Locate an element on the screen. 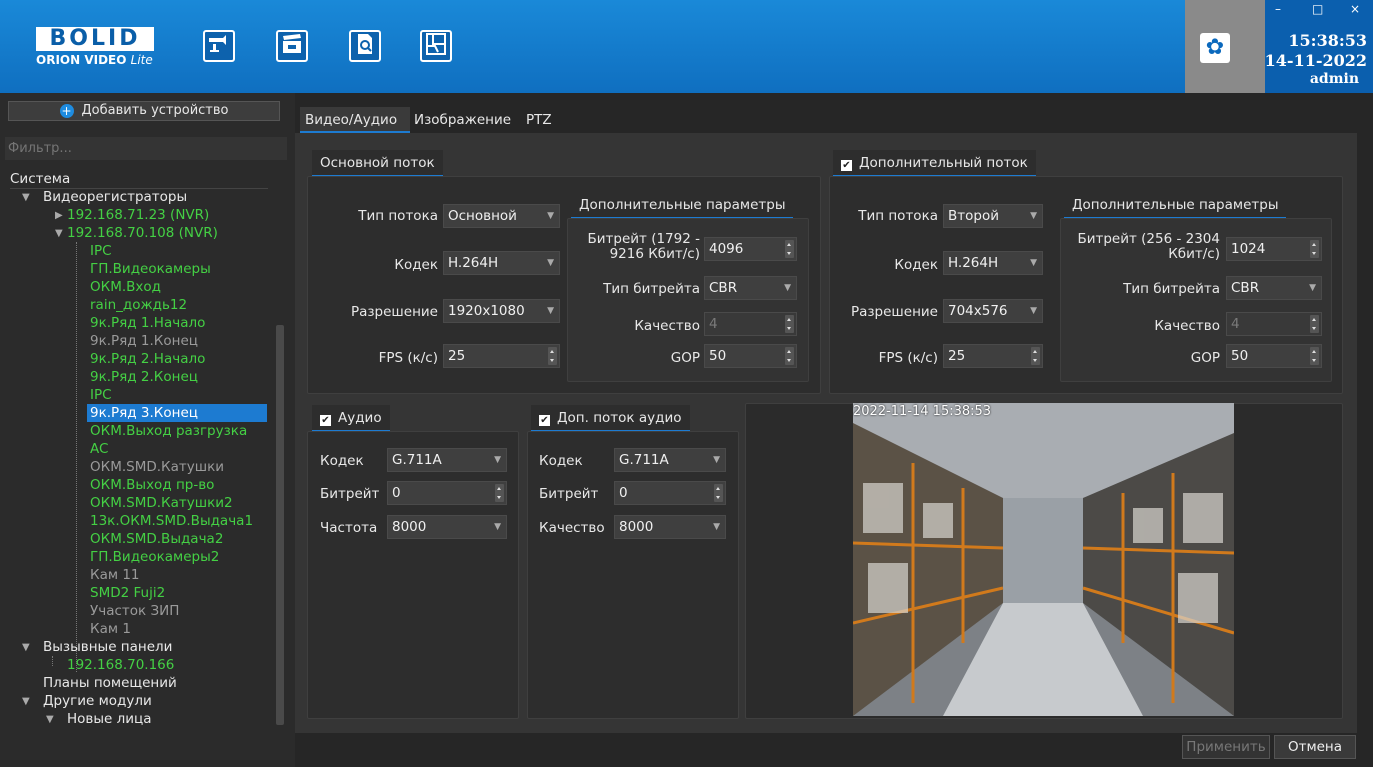 Image resolution: width=1373 pixels, height=767 pixels. gop-label: GOP is located at coordinates (685, 358).